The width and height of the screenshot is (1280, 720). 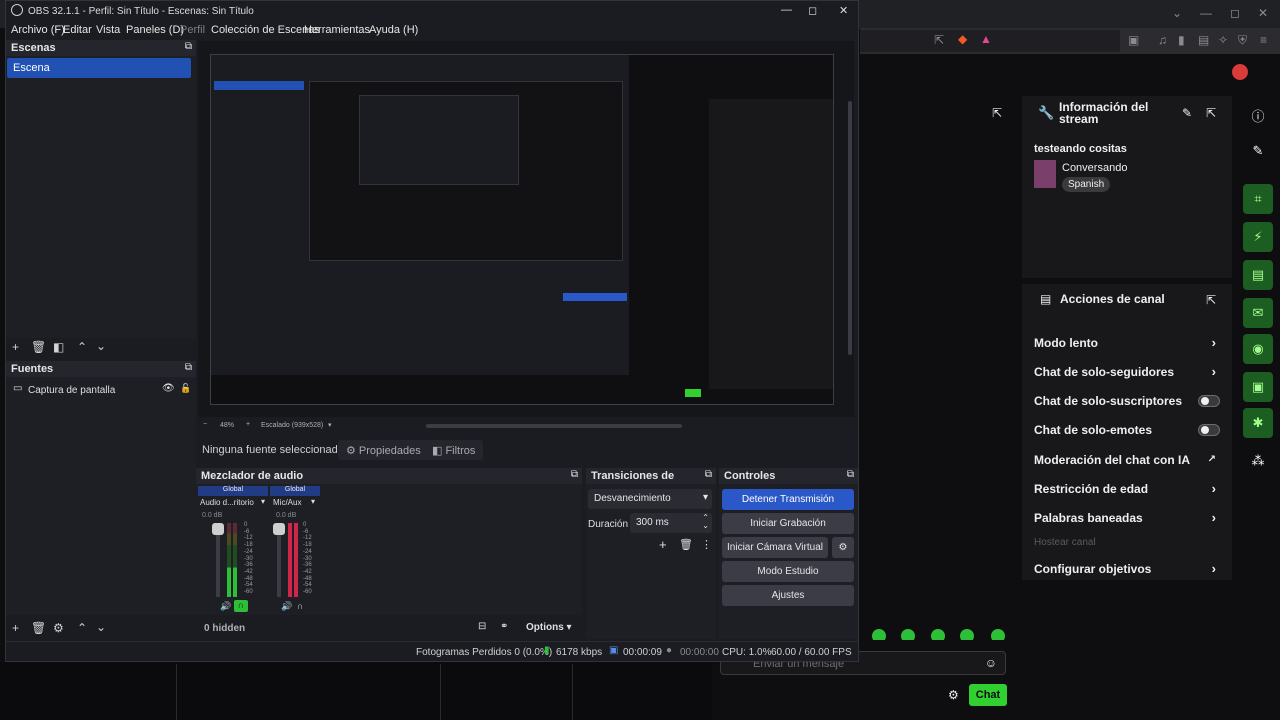 I want to click on action-goals: Configurar objetivos ›, so click(x=1129, y=570).